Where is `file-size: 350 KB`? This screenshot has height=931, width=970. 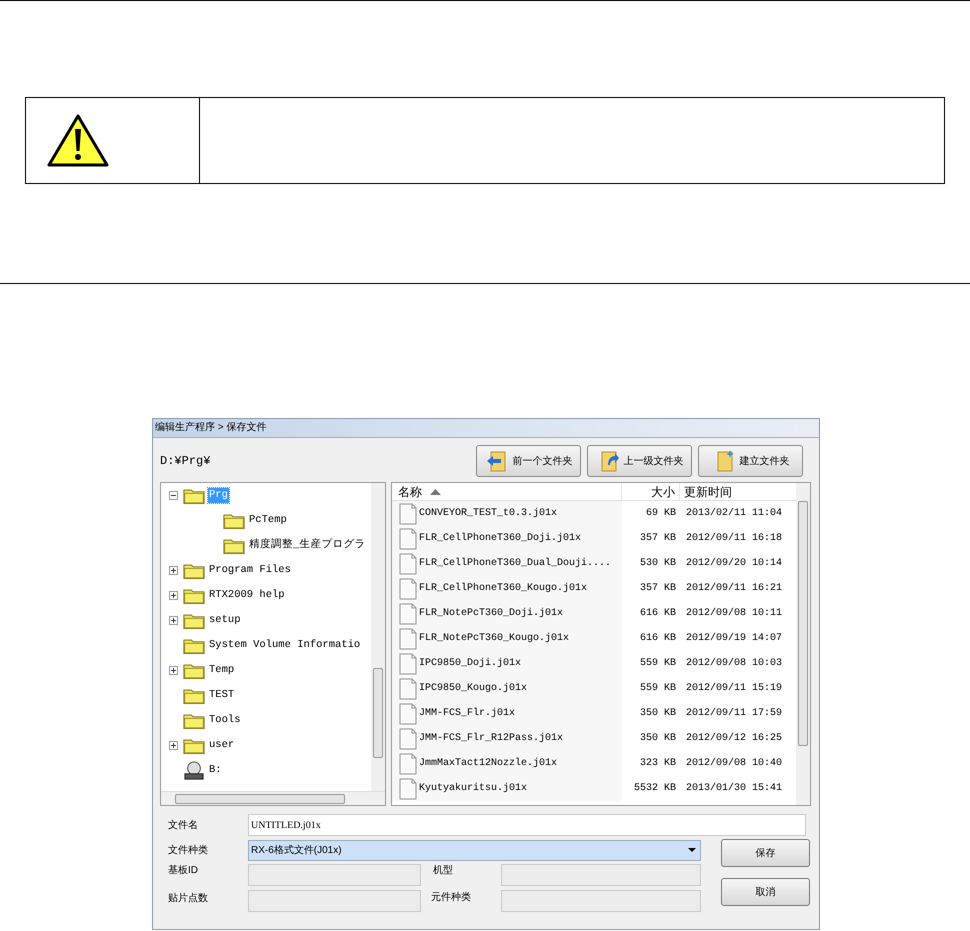 file-size: 350 KB is located at coordinates (657, 739).